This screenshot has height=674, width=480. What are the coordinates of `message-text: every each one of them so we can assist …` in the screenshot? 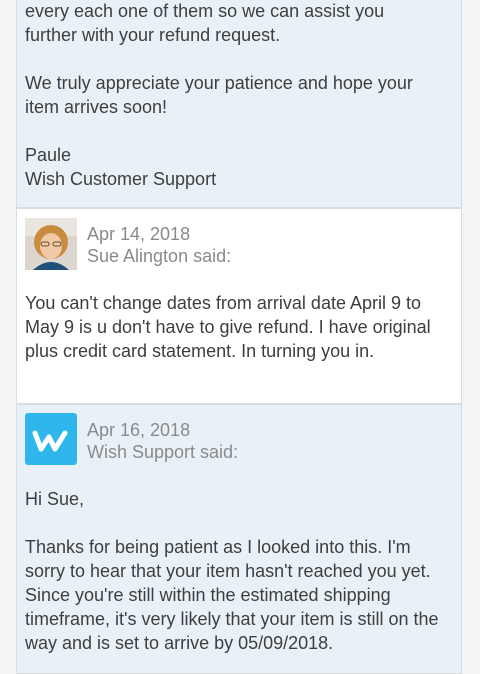 It's located at (205, 23).